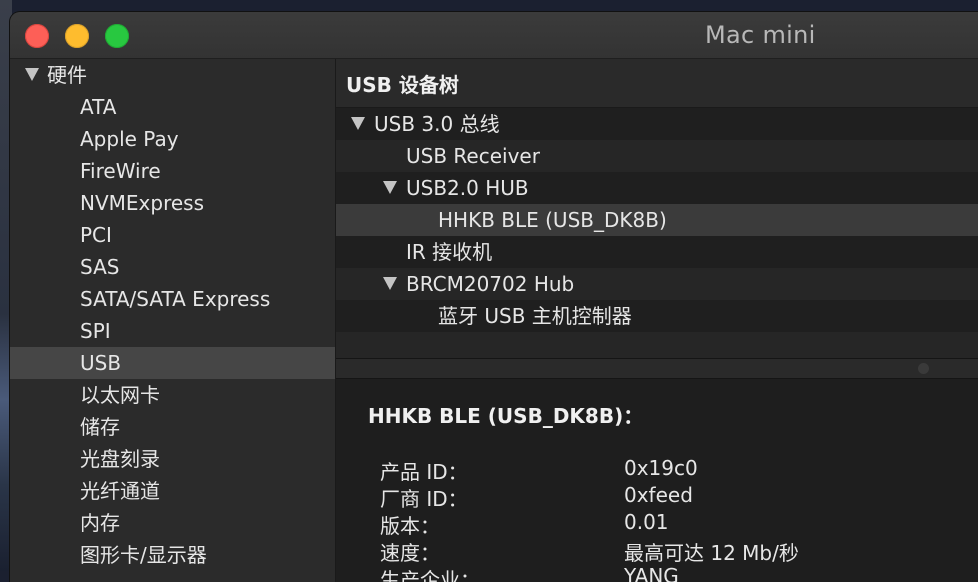 This screenshot has height=582, width=978. Describe the element at coordinates (142, 203) in the screenshot. I see `sidebar-item-label: NVMExpress` at that location.